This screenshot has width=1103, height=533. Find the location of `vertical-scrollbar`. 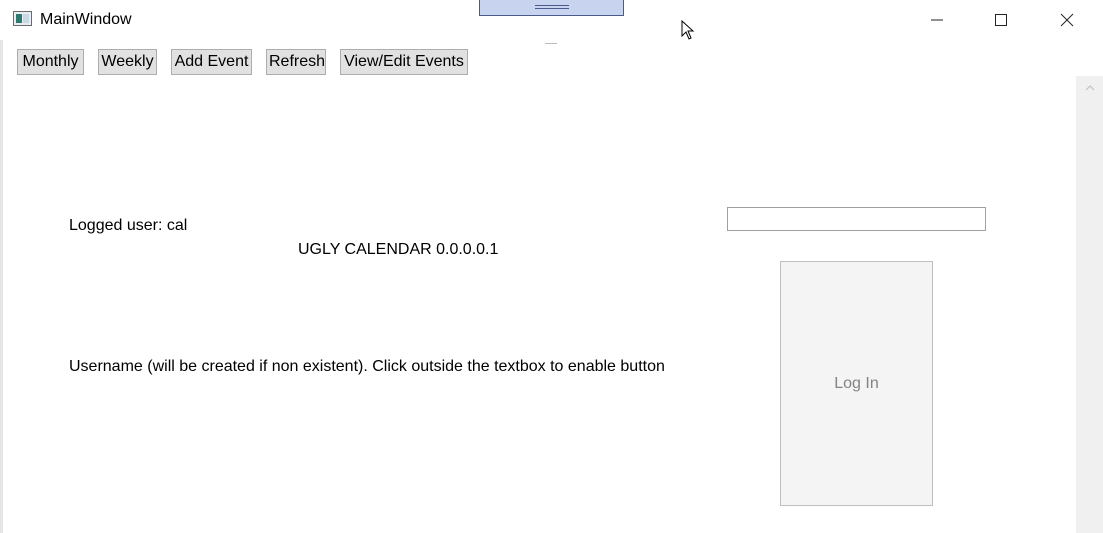

vertical-scrollbar is located at coordinates (1089, 304).